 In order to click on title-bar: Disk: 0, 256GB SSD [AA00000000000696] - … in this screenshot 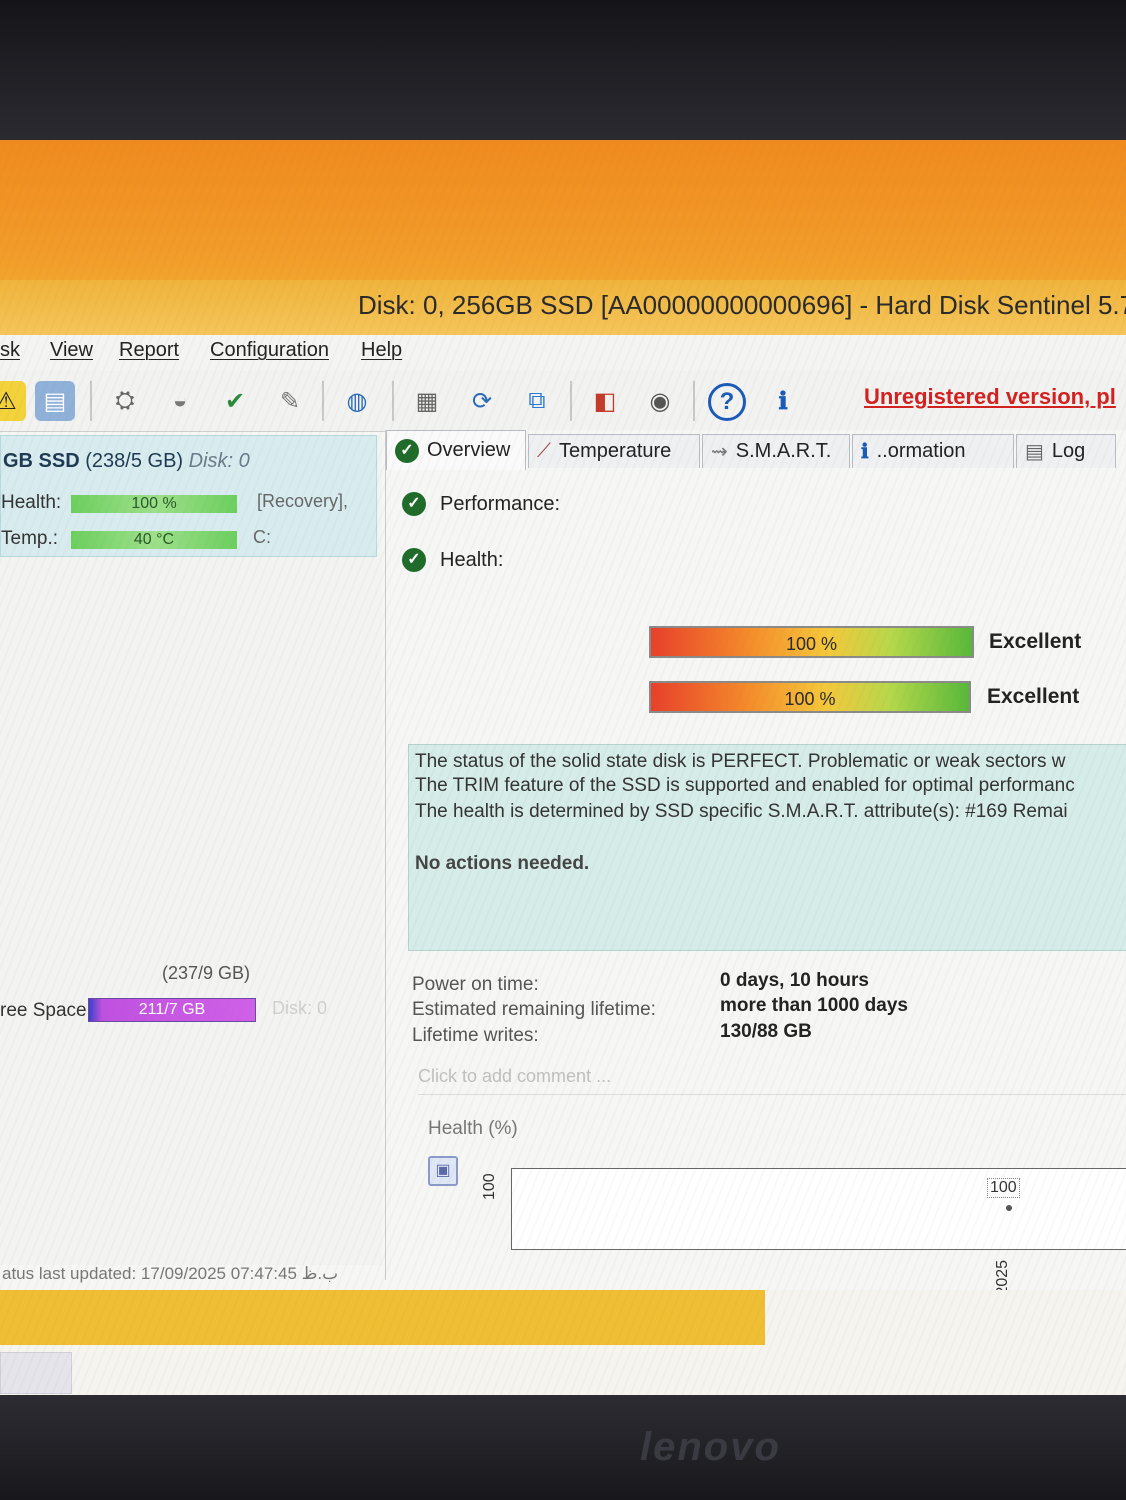, I will do `click(563, 307)`.